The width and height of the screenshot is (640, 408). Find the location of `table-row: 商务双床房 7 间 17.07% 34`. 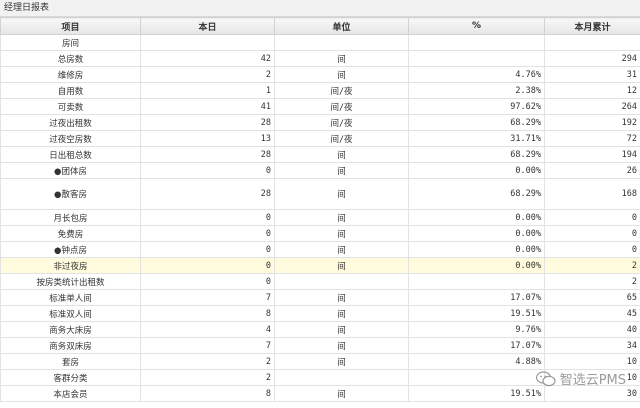

table-row: 商务双床房 7 间 17.07% 34 is located at coordinates (320, 345).